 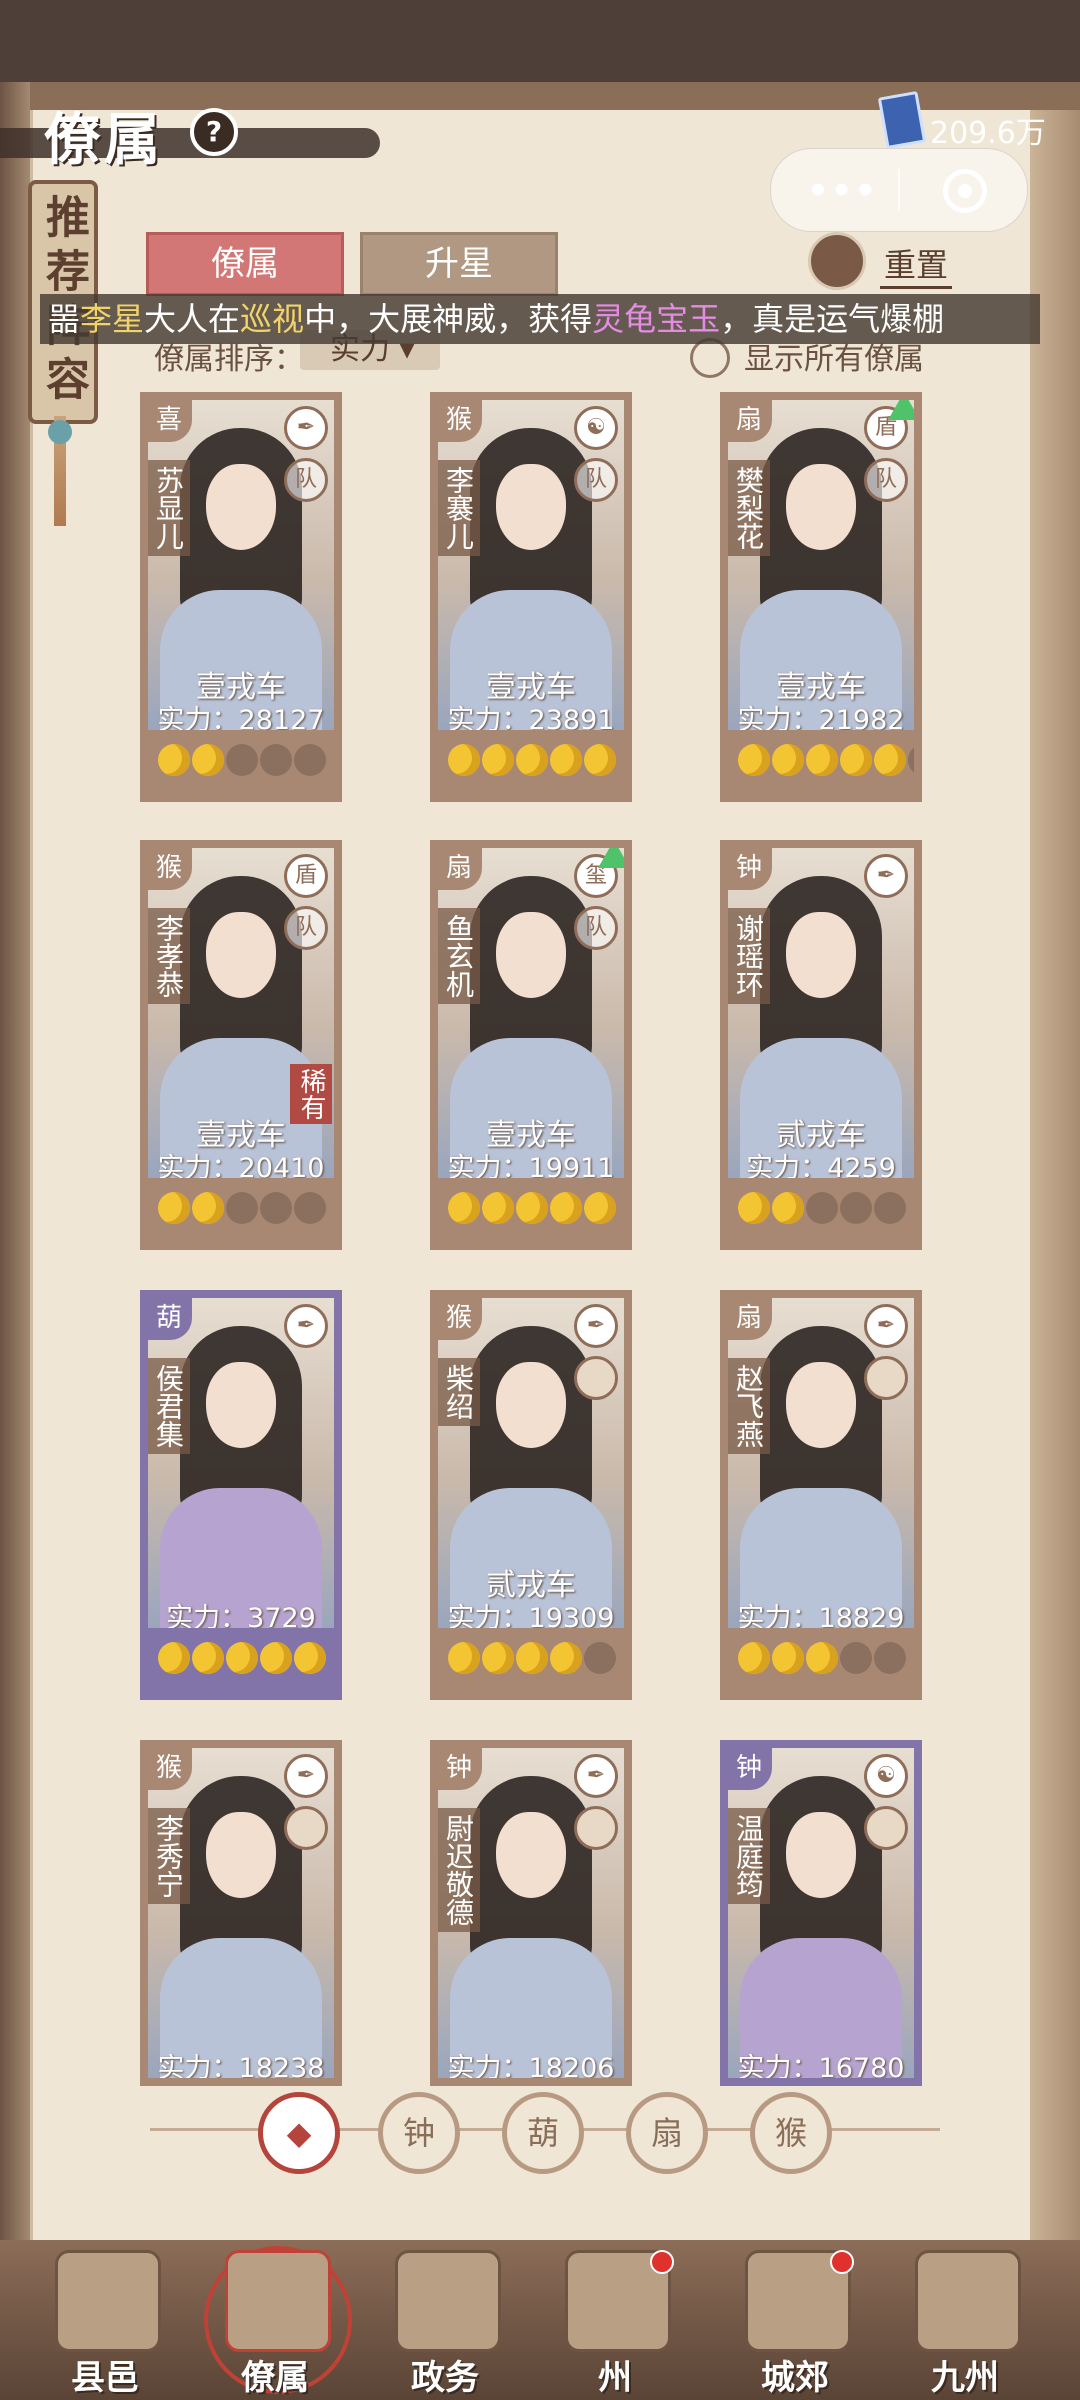 I want to click on nav-item: 僚属, so click(x=276, y=2323).